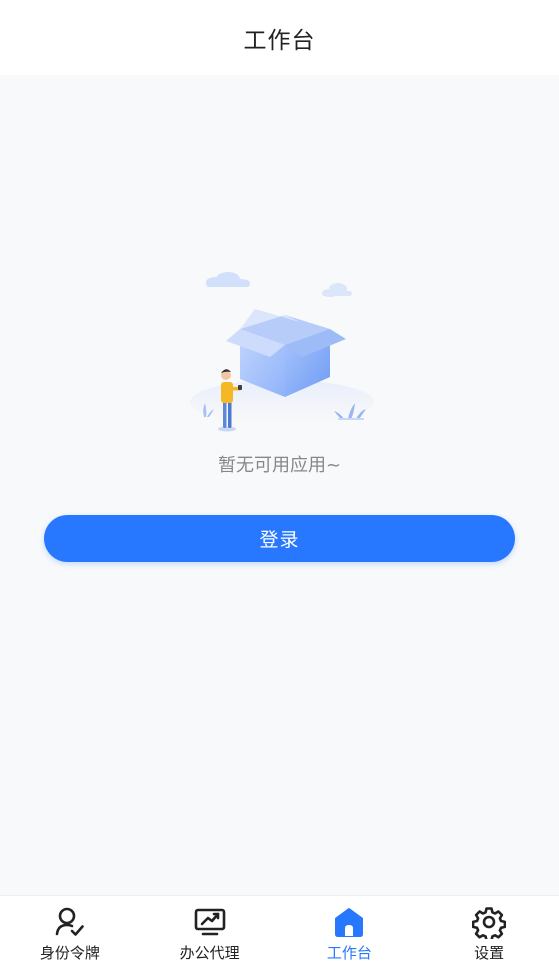 Image resolution: width=559 pixels, height=966 pixels. What do you see at coordinates (489, 953) in the screenshot?
I see `tab-label: 设置` at bounding box center [489, 953].